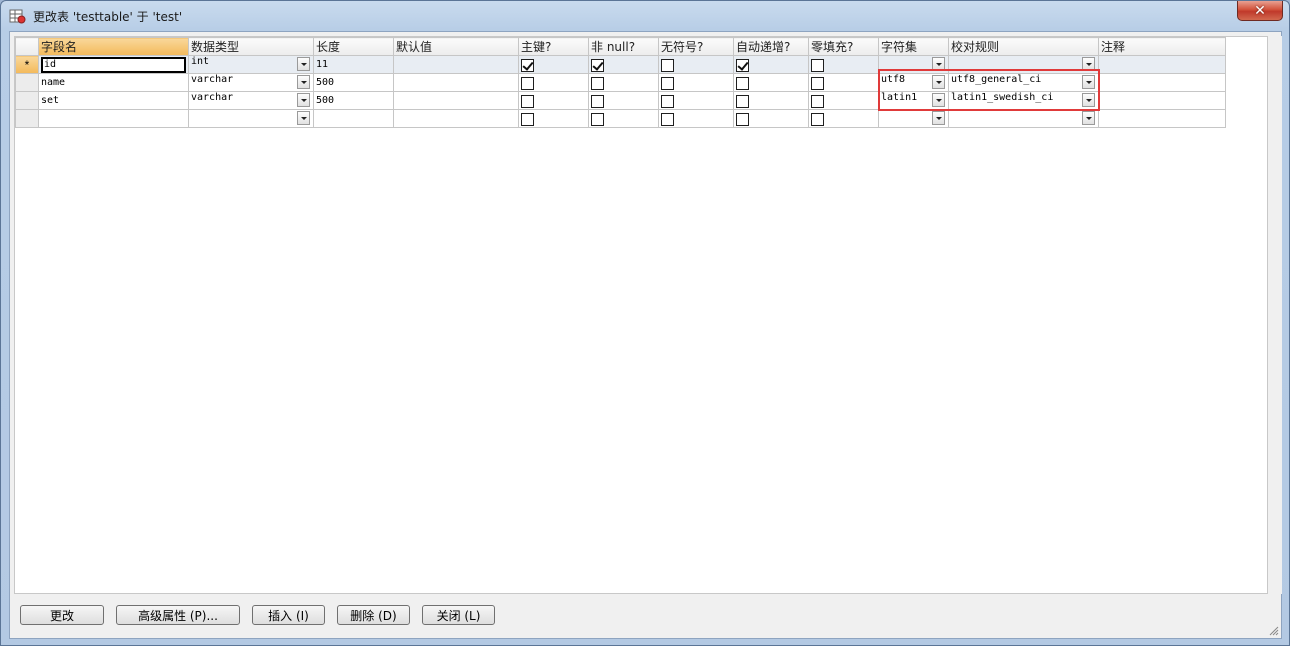 The height and width of the screenshot is (646, 1290). Describe the element at coordinates (113, 82) in the screenshot. I see `cell-field-name: name` at that location.